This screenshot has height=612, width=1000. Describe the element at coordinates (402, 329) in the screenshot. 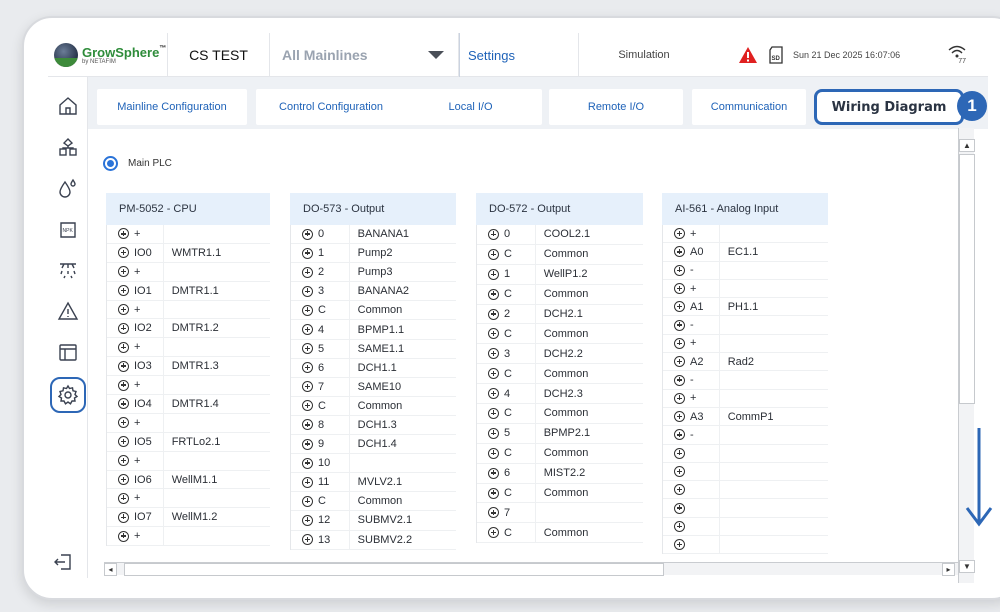

I see `terminal-assignment: BPMP1.1` at that location.